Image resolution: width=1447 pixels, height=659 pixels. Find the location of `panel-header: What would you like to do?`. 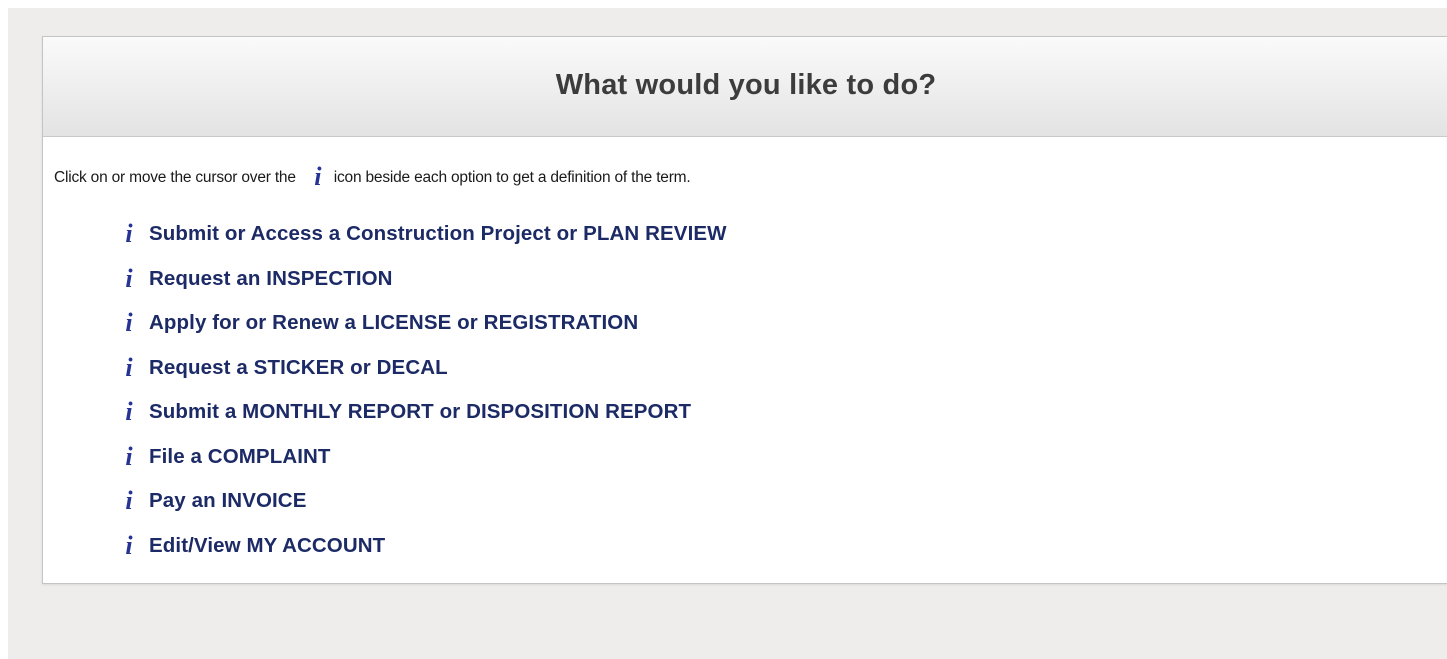

panel-header: What would you like to do? is located at coordinates (745, 87).